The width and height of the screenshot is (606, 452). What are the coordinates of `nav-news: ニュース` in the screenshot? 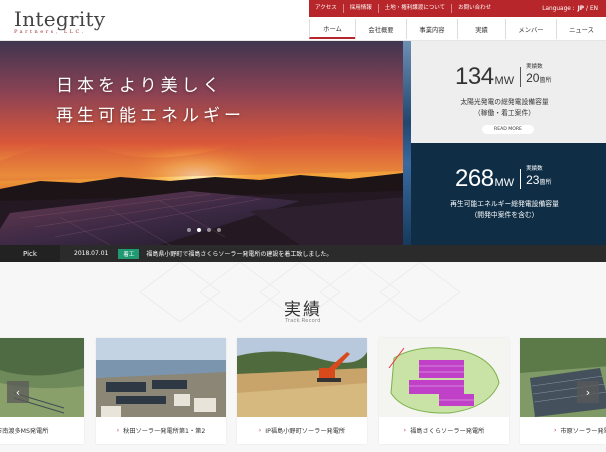 It's located at (581, 29).